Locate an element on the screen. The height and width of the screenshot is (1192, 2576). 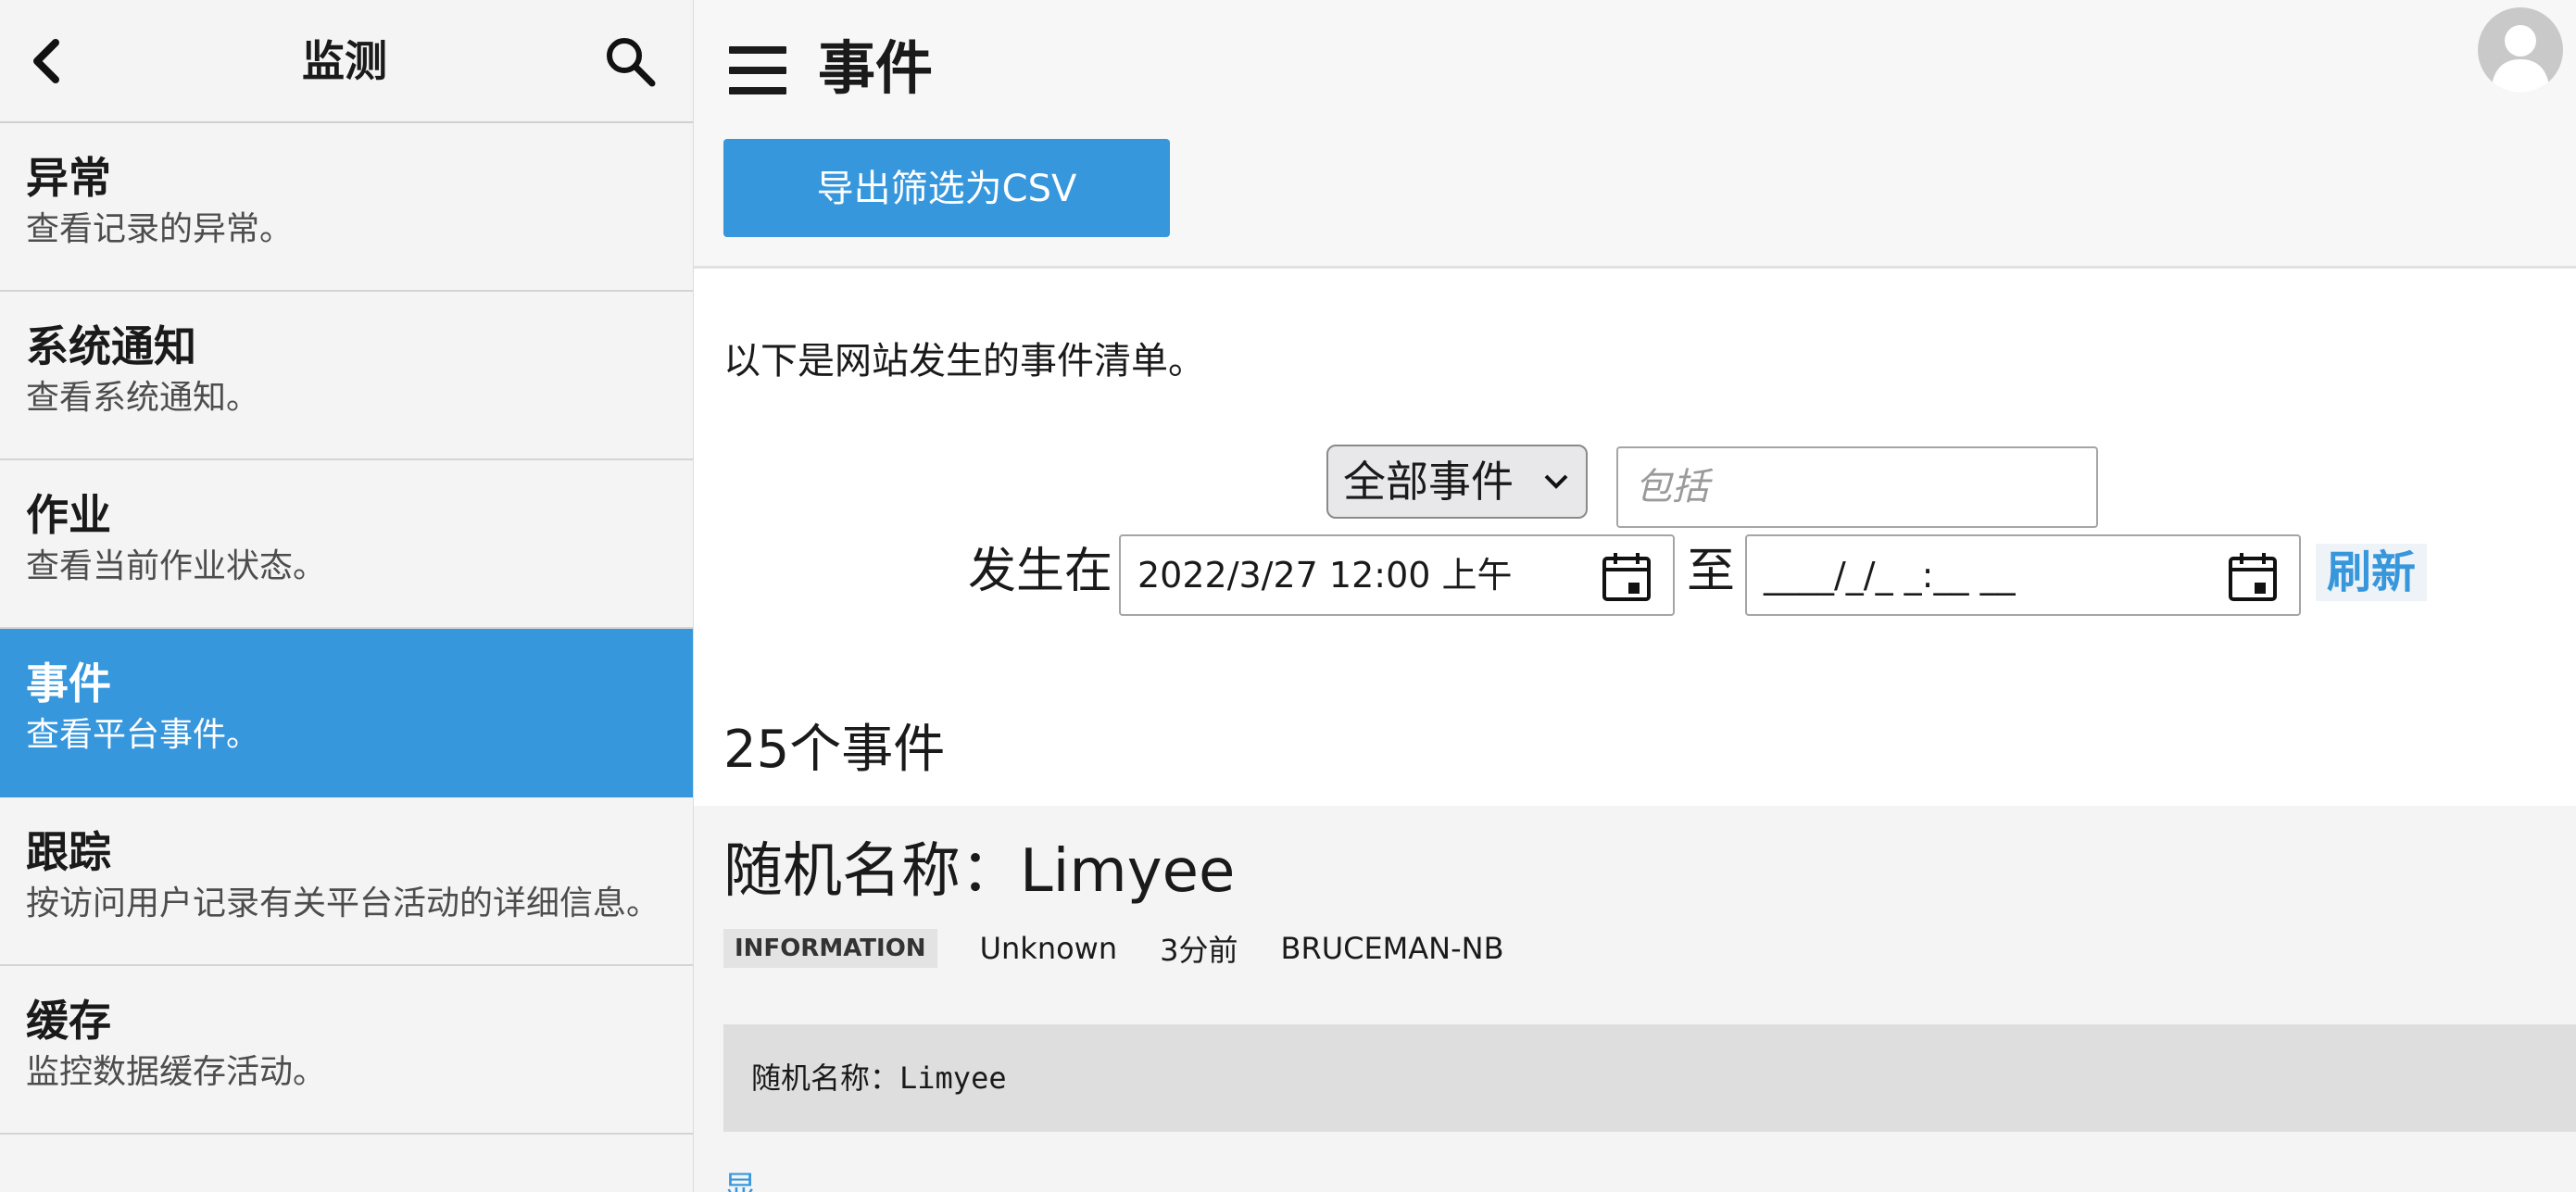
event-type-value: 全部事件 is located at coordinates (1428, 482).